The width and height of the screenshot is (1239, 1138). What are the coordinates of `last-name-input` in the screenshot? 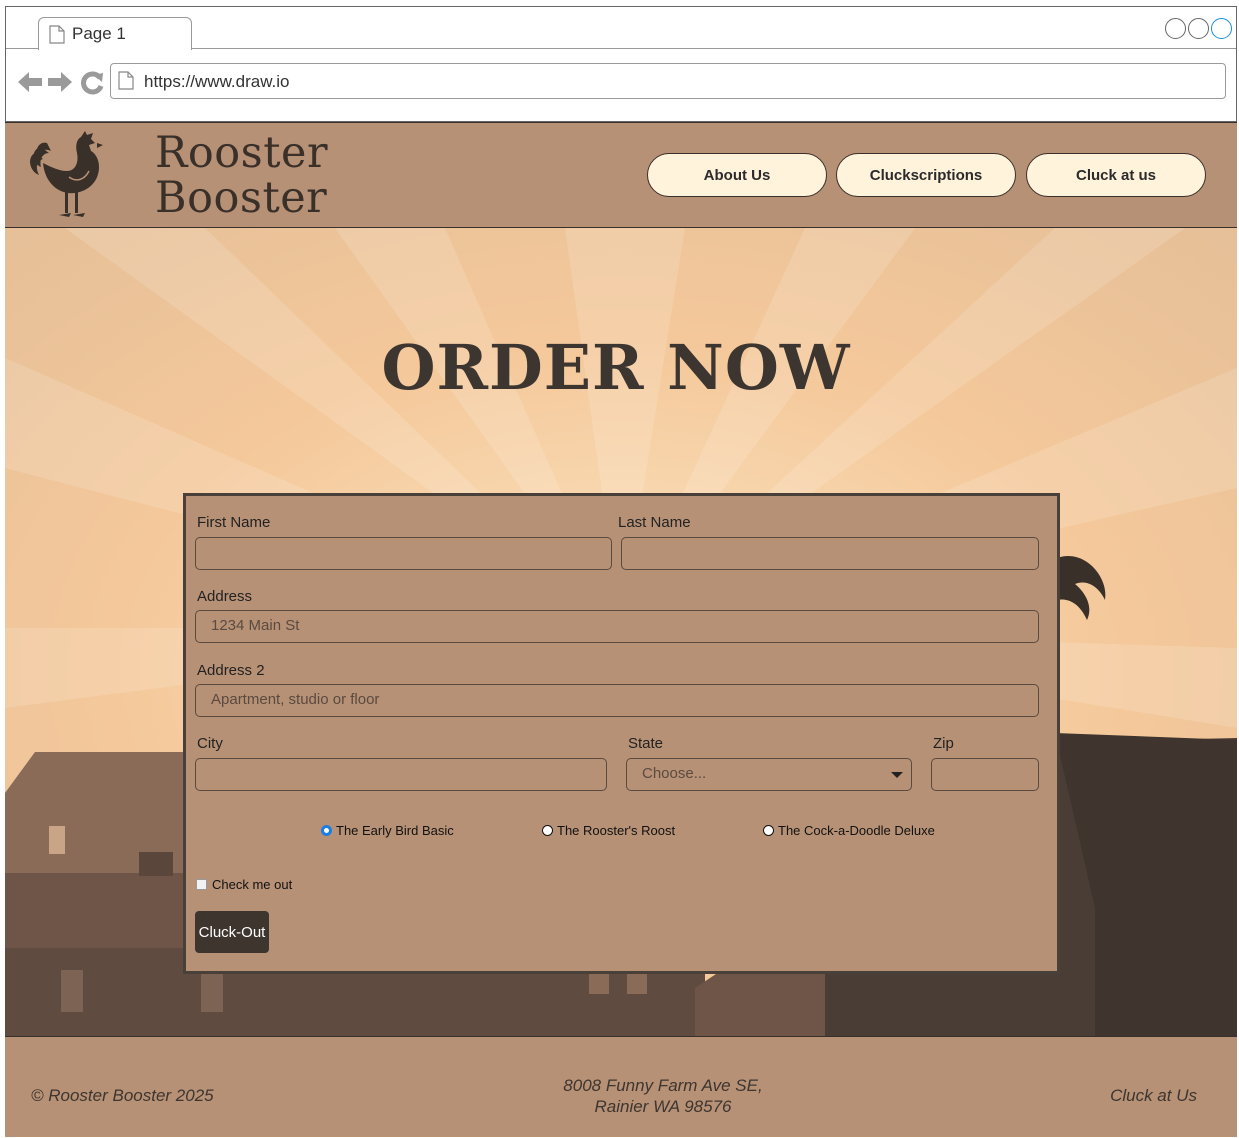 It's located at (830, 553).